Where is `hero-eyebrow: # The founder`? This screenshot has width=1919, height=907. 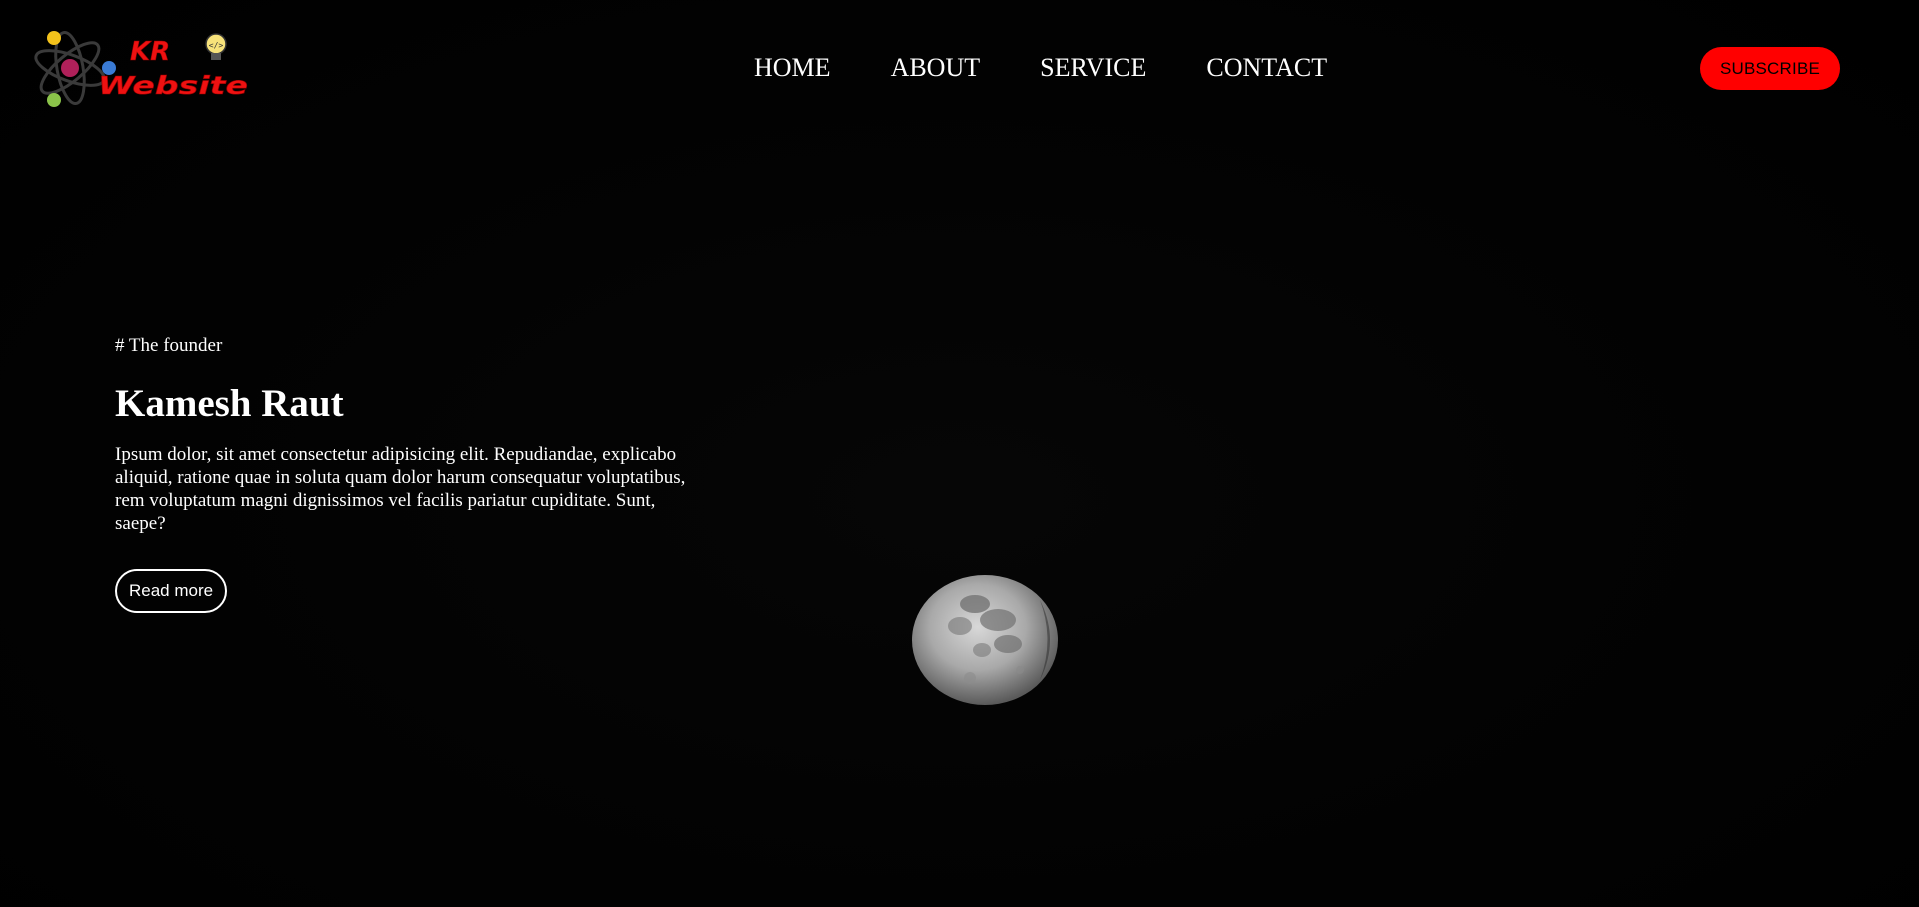
hero-eyebrow: # The founder is located at coordinates (169, 345).